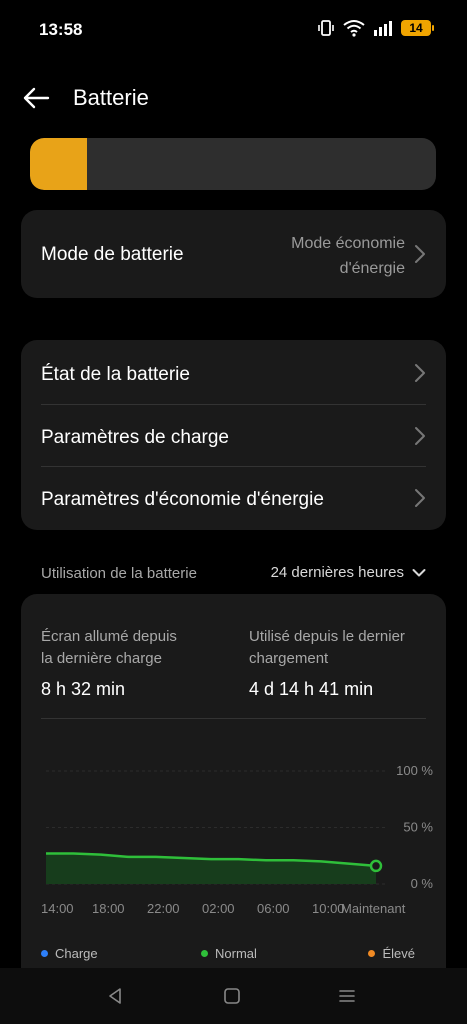 The image size is (467, 1024). What do you see at coordinates (233, 254) in the screenshot?
I see `battery-mode-row: Mode de batterie Mode économie d'énergie` at bounding box center [233, 254].